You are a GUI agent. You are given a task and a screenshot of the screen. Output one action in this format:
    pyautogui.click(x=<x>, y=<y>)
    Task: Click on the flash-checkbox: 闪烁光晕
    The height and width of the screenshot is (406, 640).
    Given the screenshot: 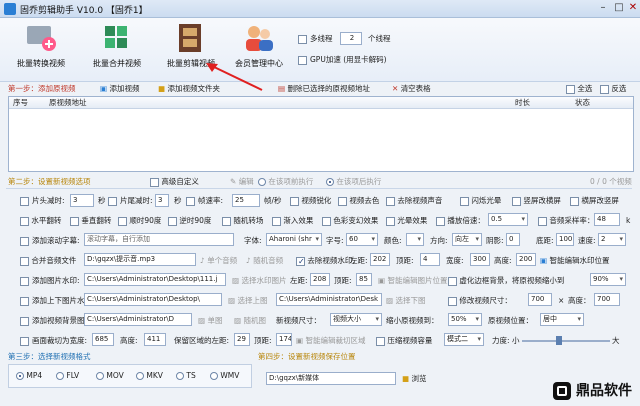 What is the action you would take?
    pyautogui.click(x=480, y=201)
    